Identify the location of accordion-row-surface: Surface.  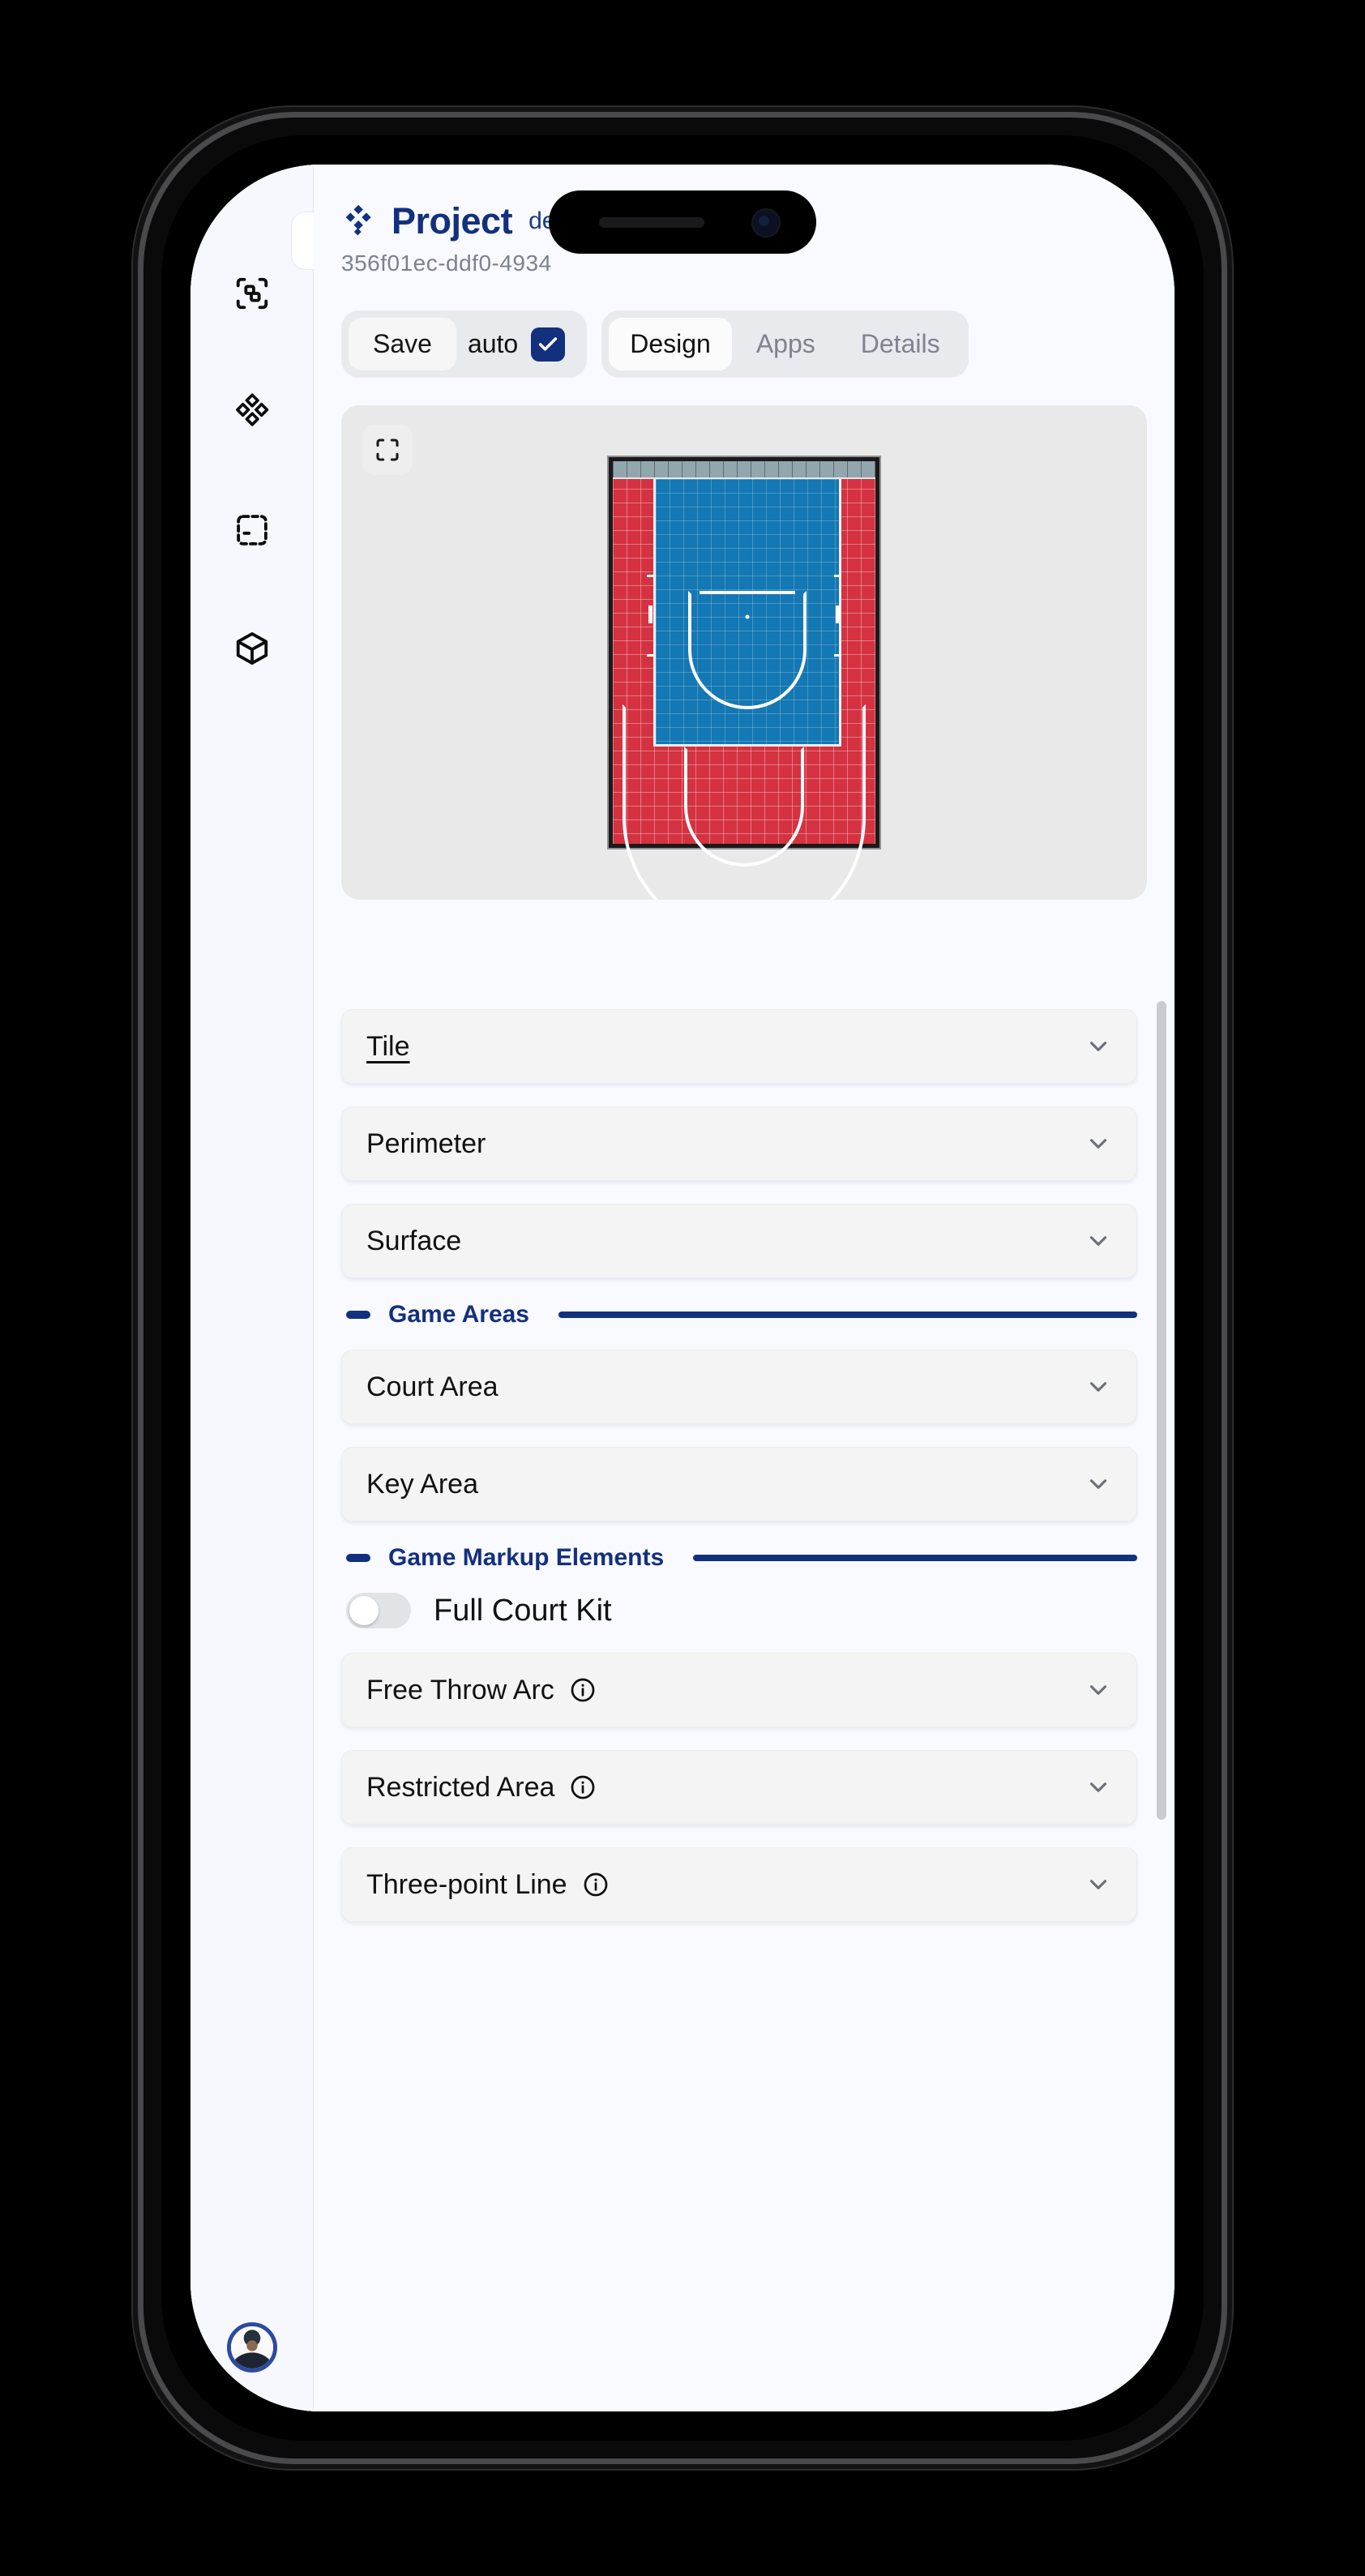
(739, 1241).